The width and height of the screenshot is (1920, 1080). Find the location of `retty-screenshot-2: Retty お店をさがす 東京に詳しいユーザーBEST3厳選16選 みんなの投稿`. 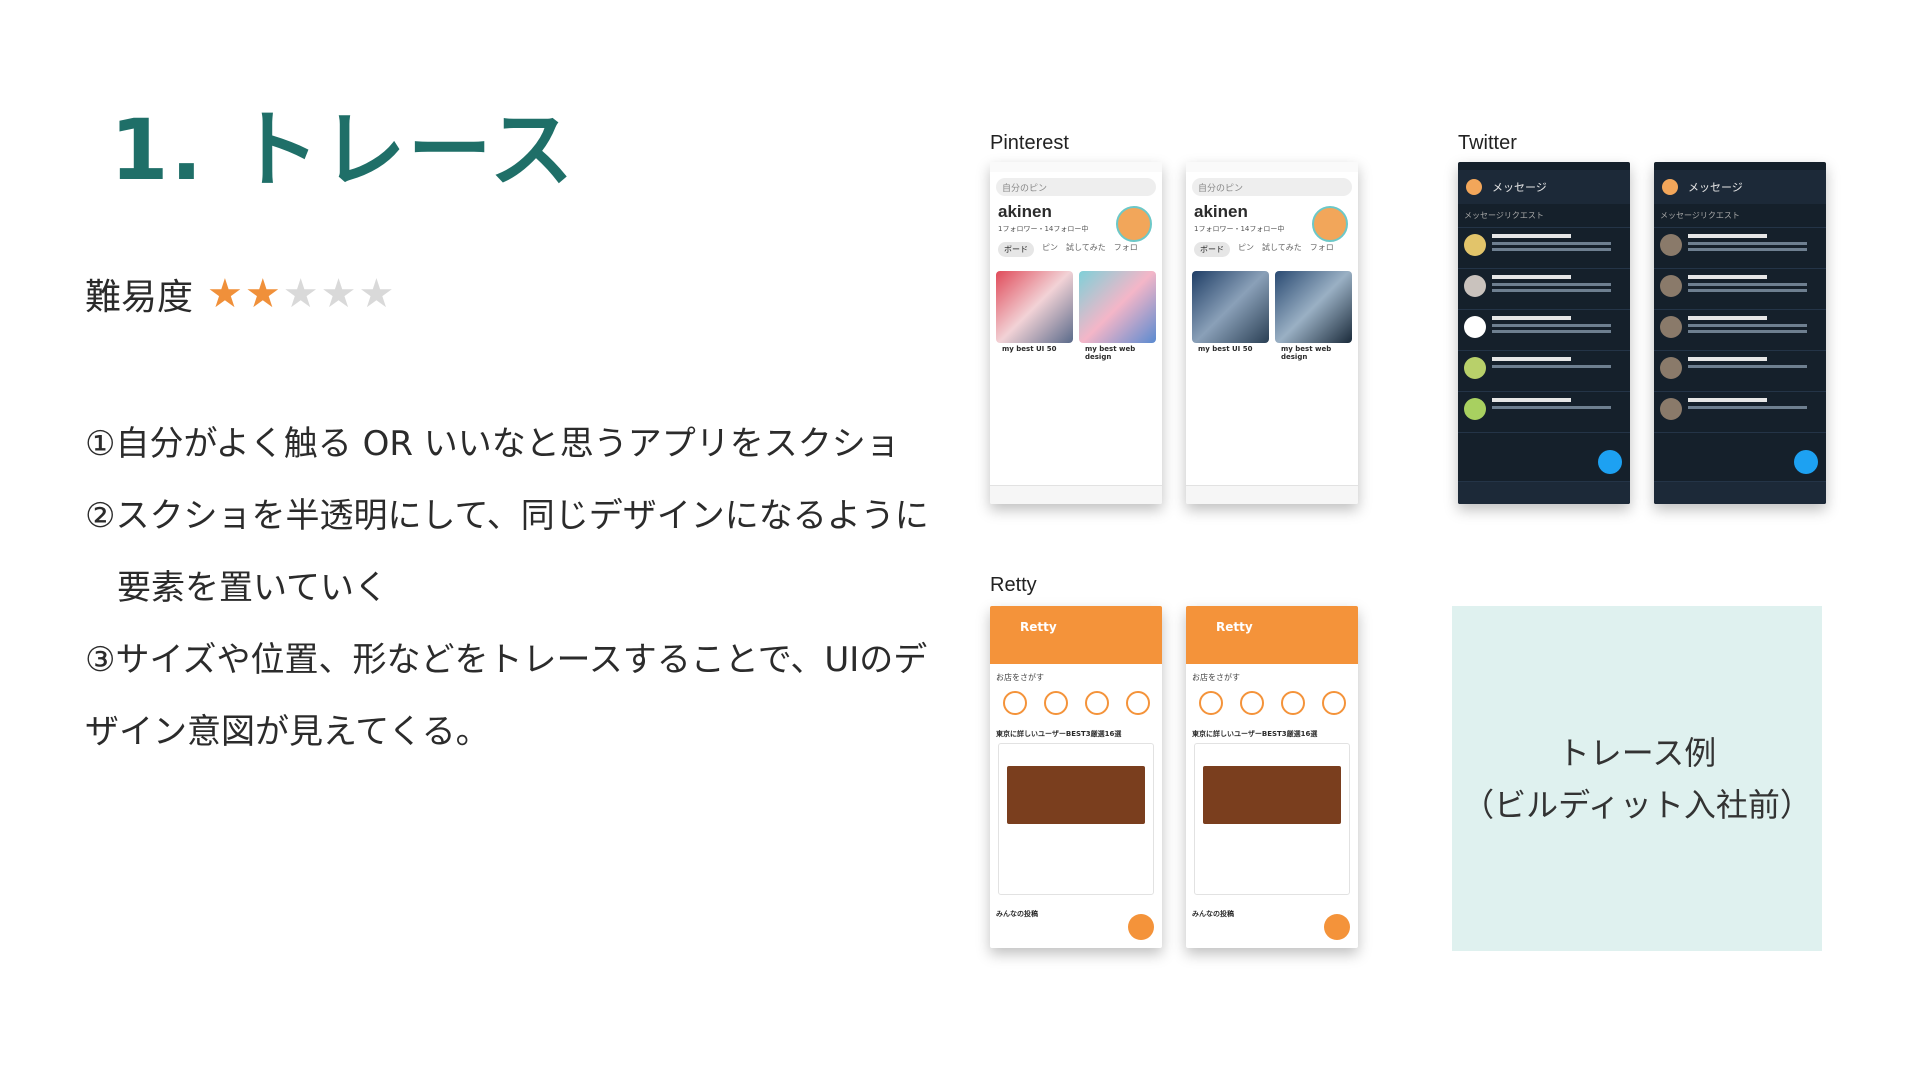

retty-screenshot-2: Retty お店をさがす 東京に詳しいユーザーBEST3厳選16選 みんなの投稿 is located at coordinates (1272, 777).